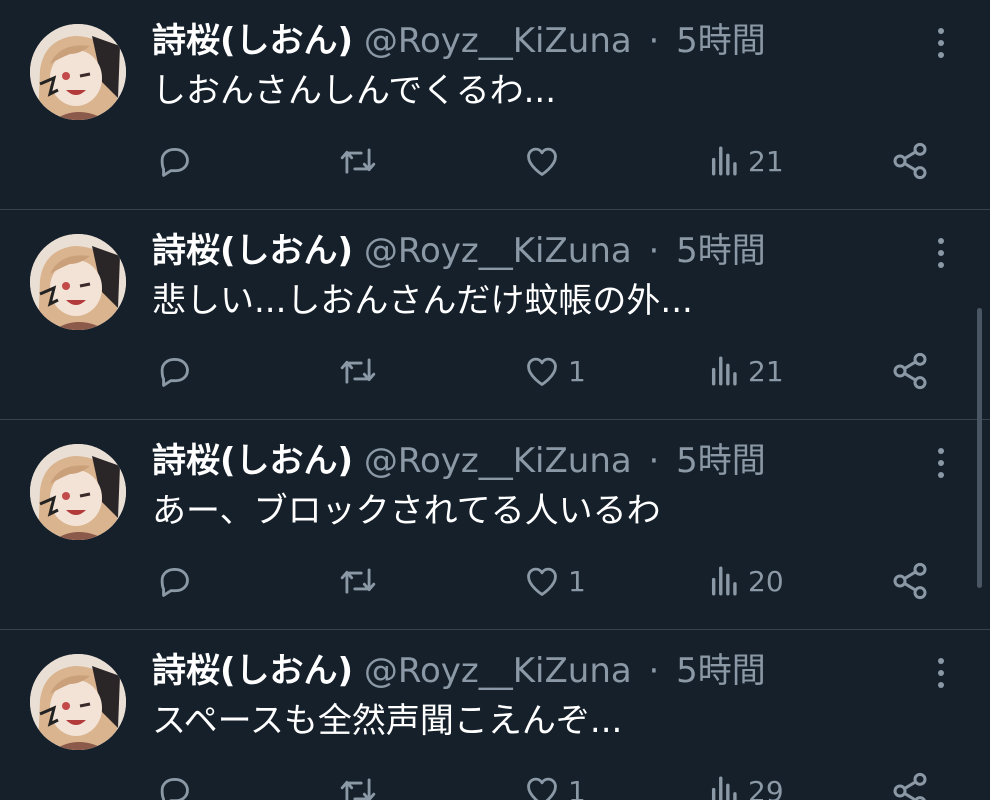 This screenshot has height=800, width=990. I want to click on like-button, so click(545, 161).